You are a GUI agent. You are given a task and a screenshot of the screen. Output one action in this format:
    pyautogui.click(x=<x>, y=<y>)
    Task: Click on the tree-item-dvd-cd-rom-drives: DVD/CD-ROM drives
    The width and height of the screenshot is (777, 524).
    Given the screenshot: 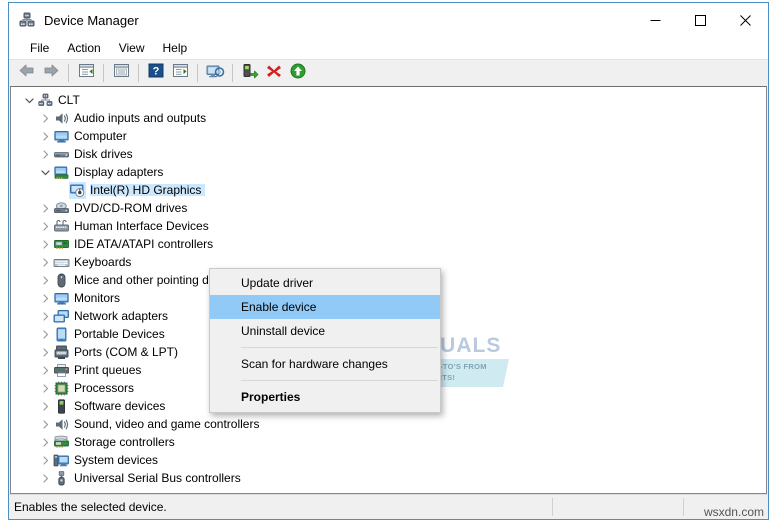 What is the action you would take?
    pyautogui.click(x=388, y=208)
    